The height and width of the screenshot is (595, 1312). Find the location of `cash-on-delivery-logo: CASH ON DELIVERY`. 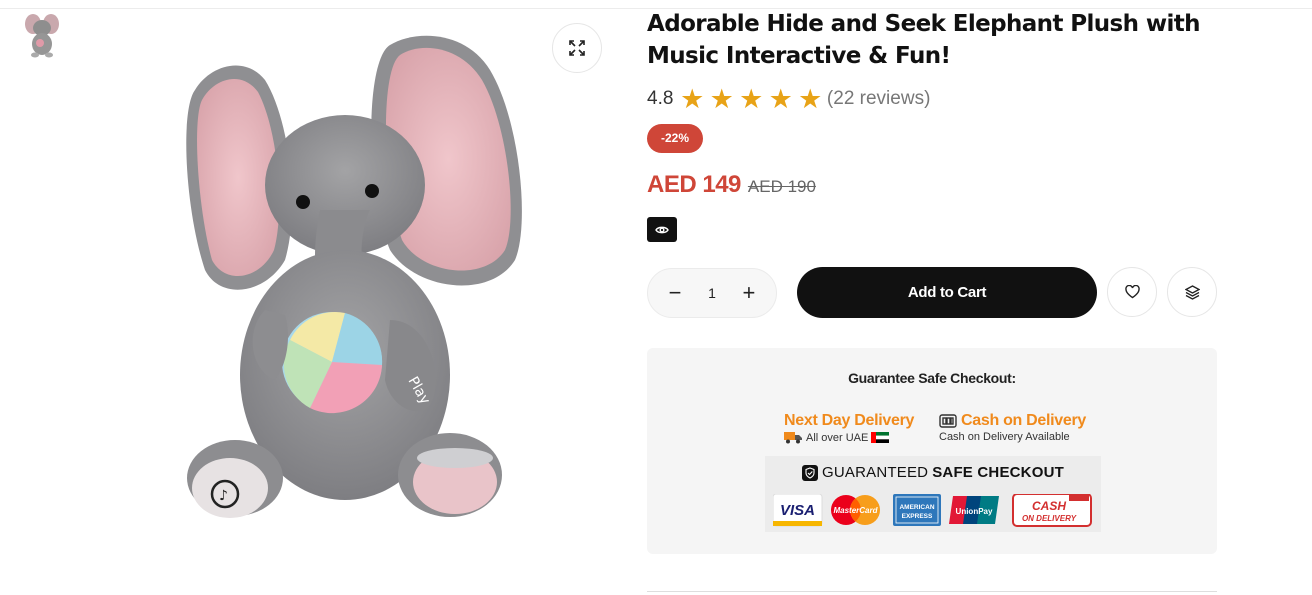

cash-on-delivery-logo: CASH ON DELIVERY is located at coordinates (1052, 510).